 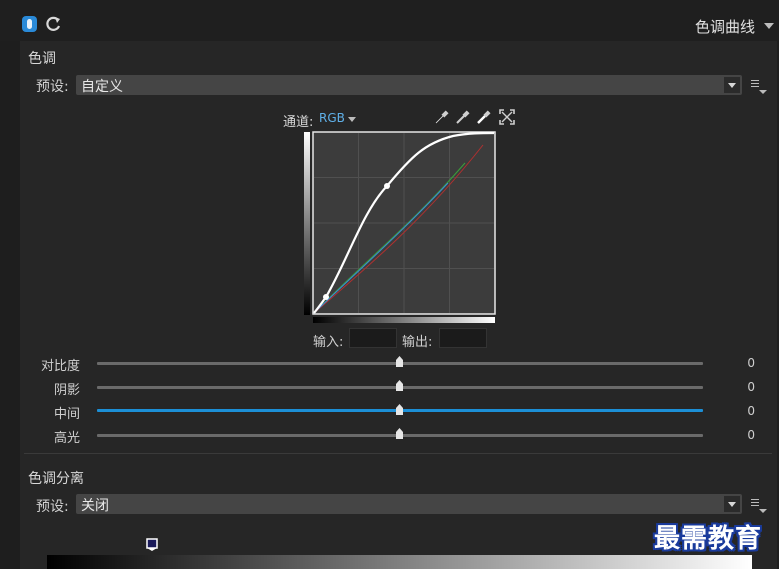 I want to click on channel-select: RGB, so click(x=332, y=118).